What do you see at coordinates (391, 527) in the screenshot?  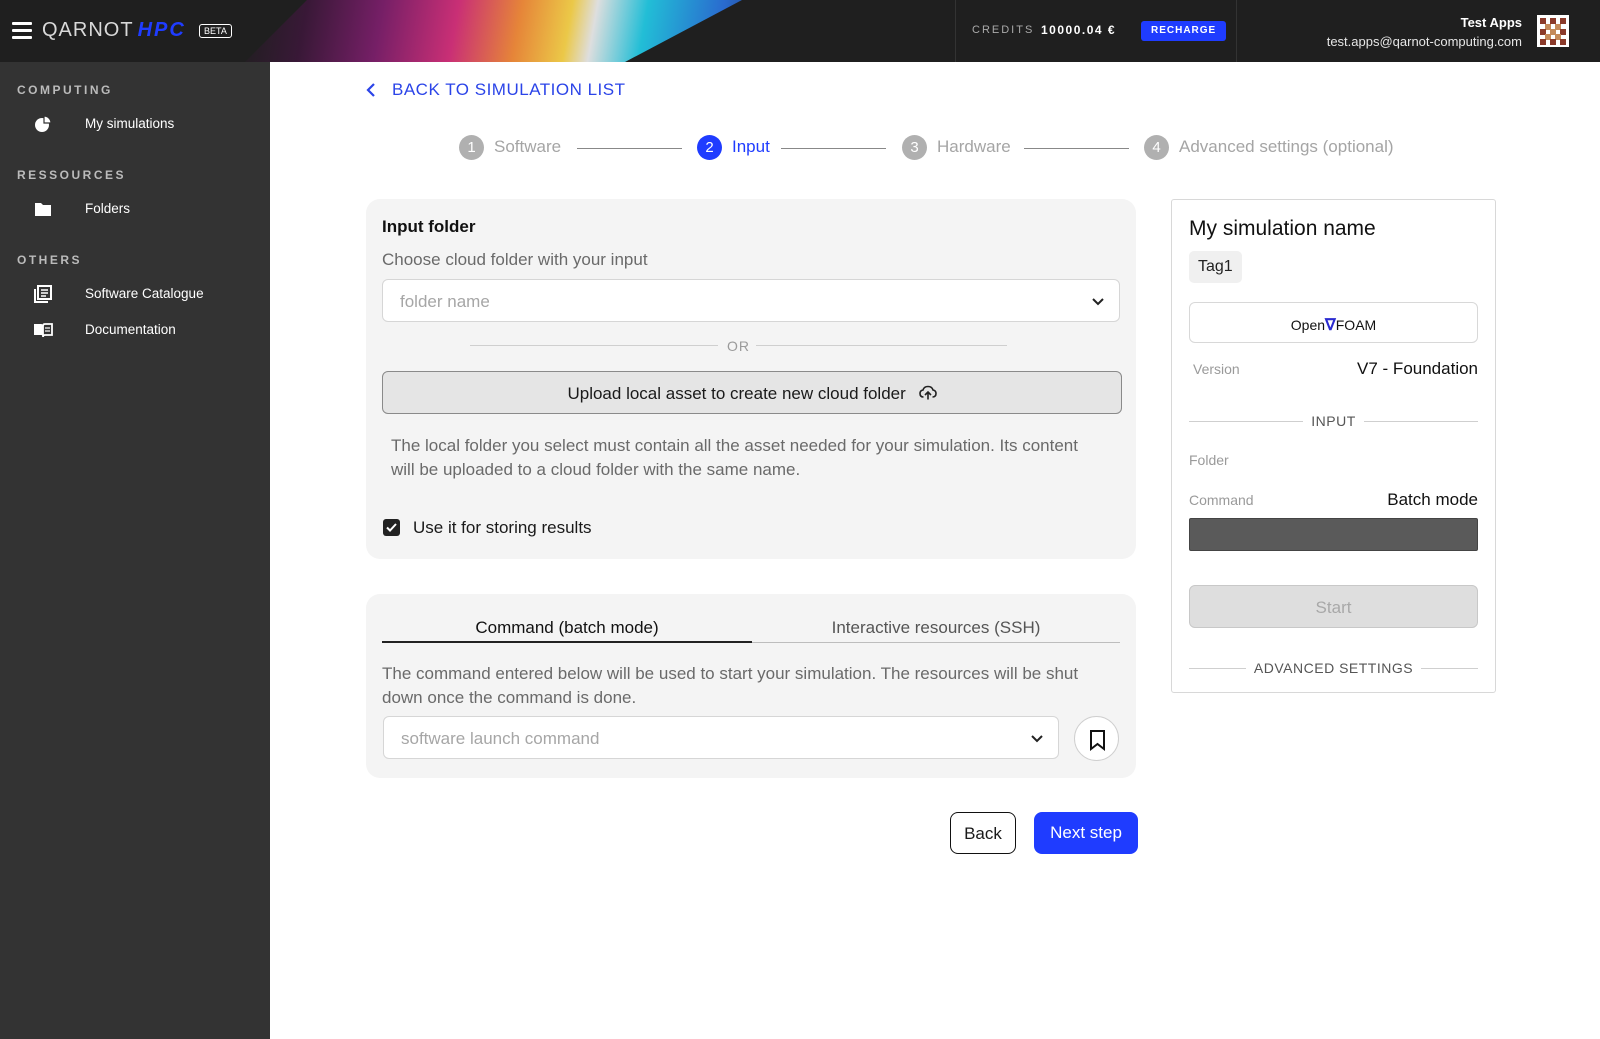 I see `store-results-checkbox` at bounding box center [391, 527].